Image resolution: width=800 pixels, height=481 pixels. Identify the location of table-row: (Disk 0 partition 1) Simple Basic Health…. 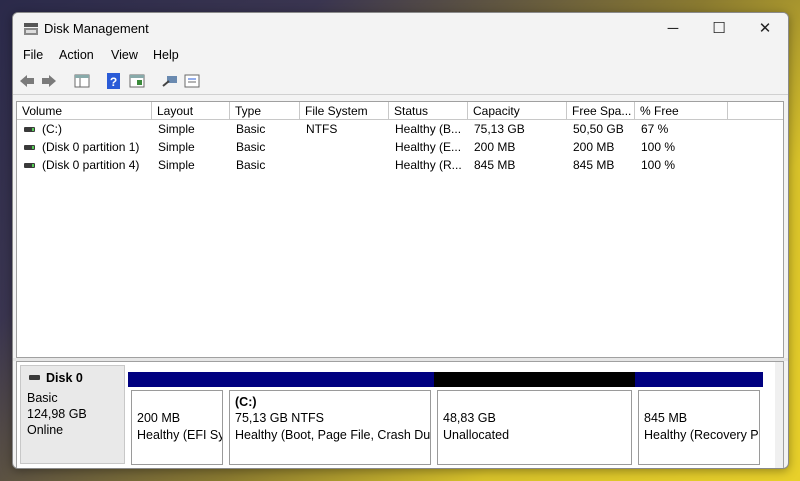
(400, 147).